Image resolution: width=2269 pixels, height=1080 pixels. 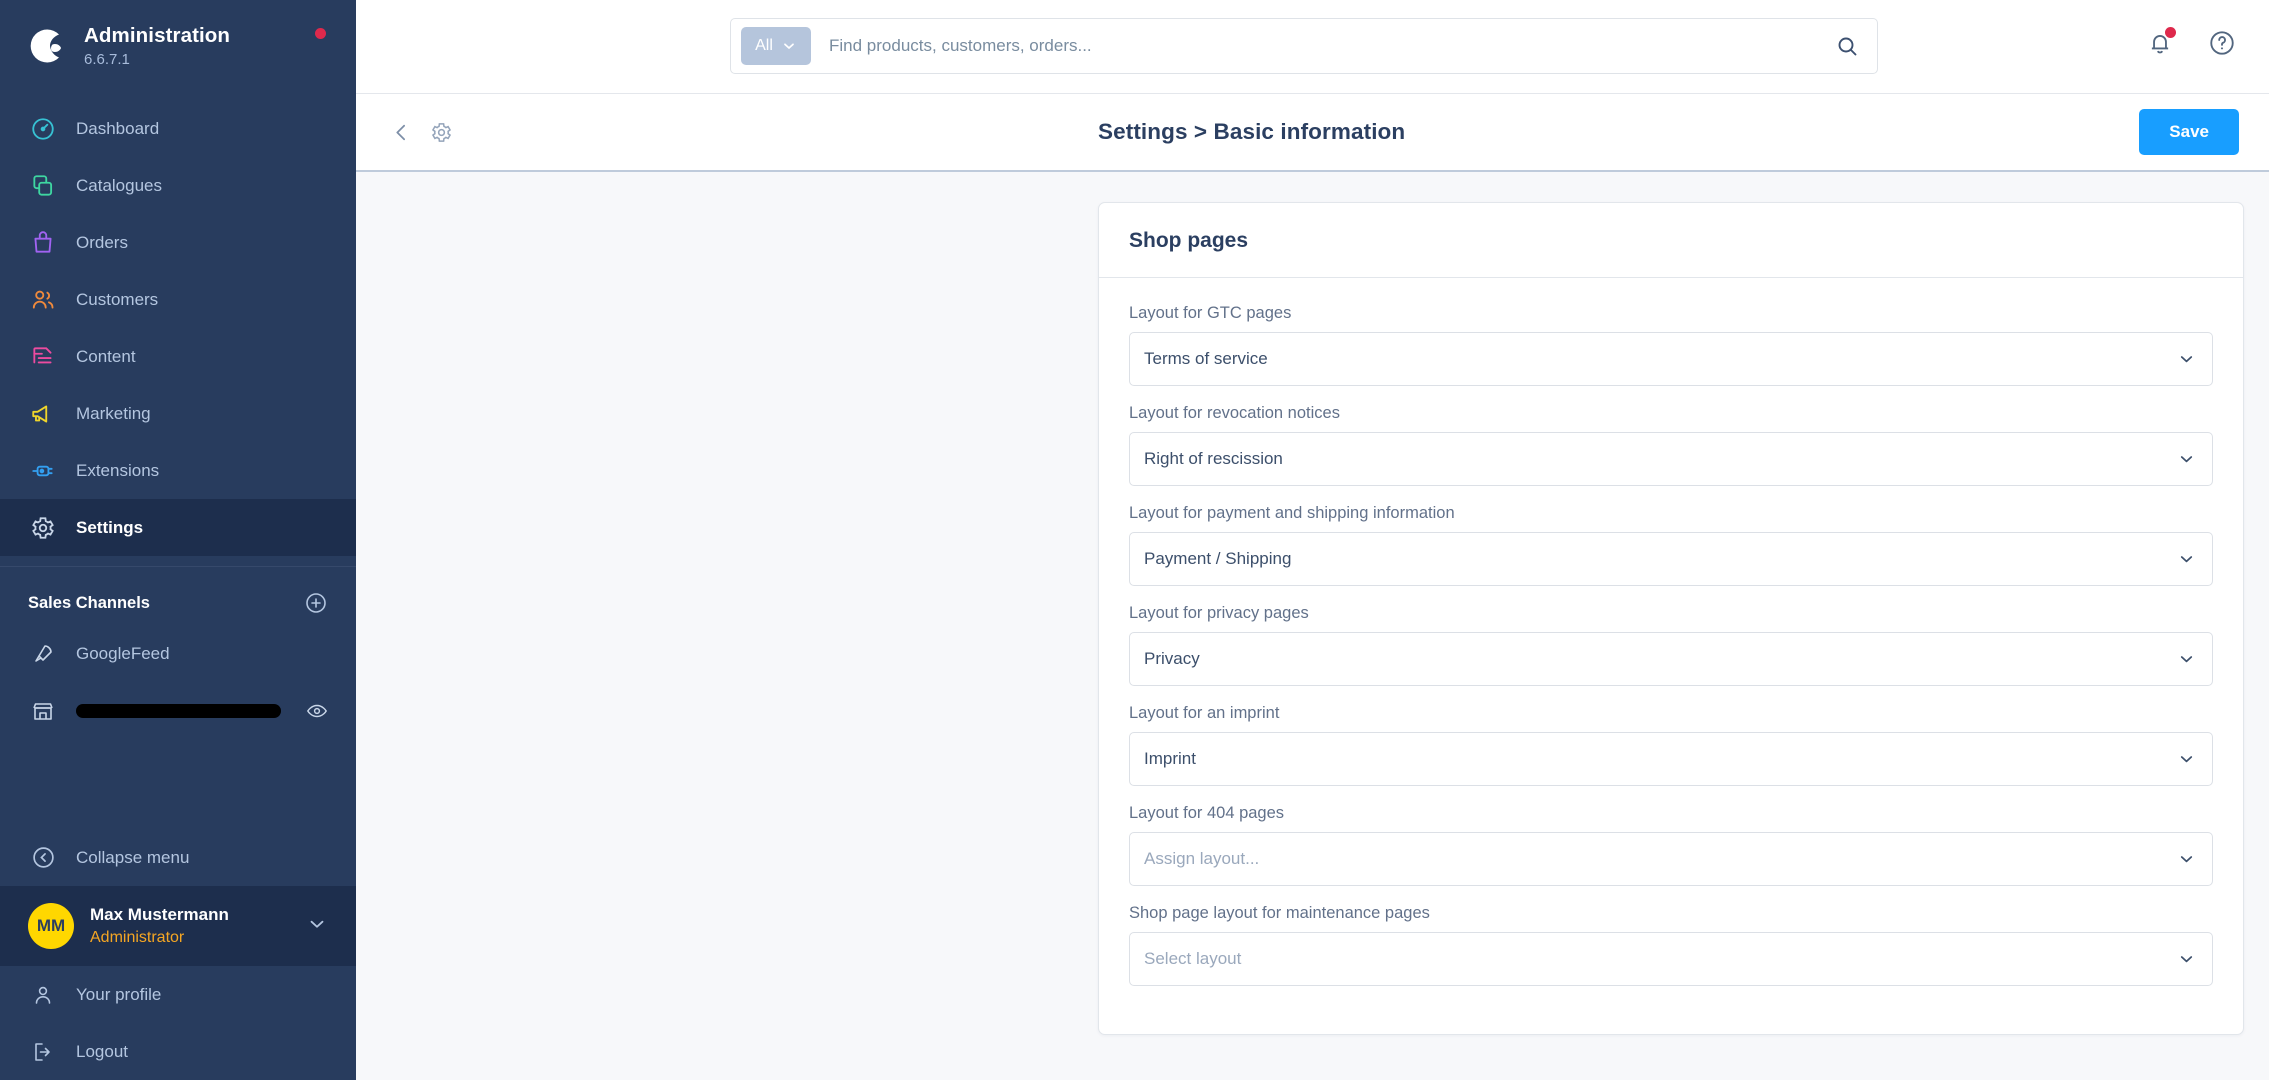 I want to click on settings-gear-icon, so click(x=441, y=132).